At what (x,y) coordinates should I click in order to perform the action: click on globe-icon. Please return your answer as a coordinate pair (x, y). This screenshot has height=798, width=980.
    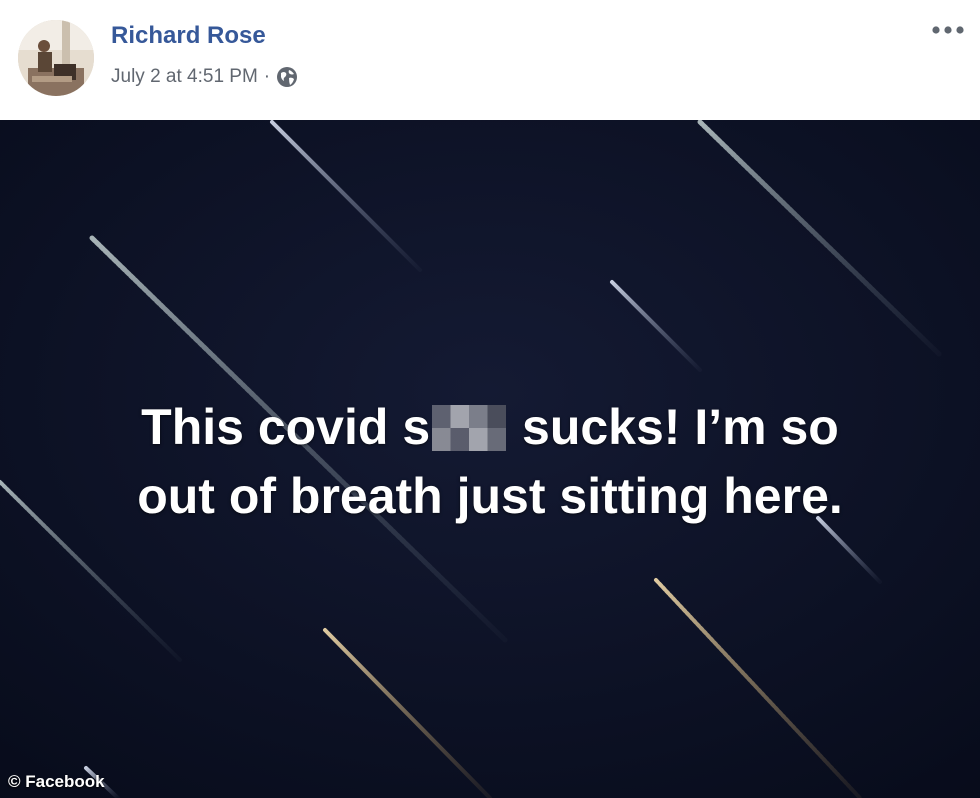
    Looking at the image, I should click on (287, 77).